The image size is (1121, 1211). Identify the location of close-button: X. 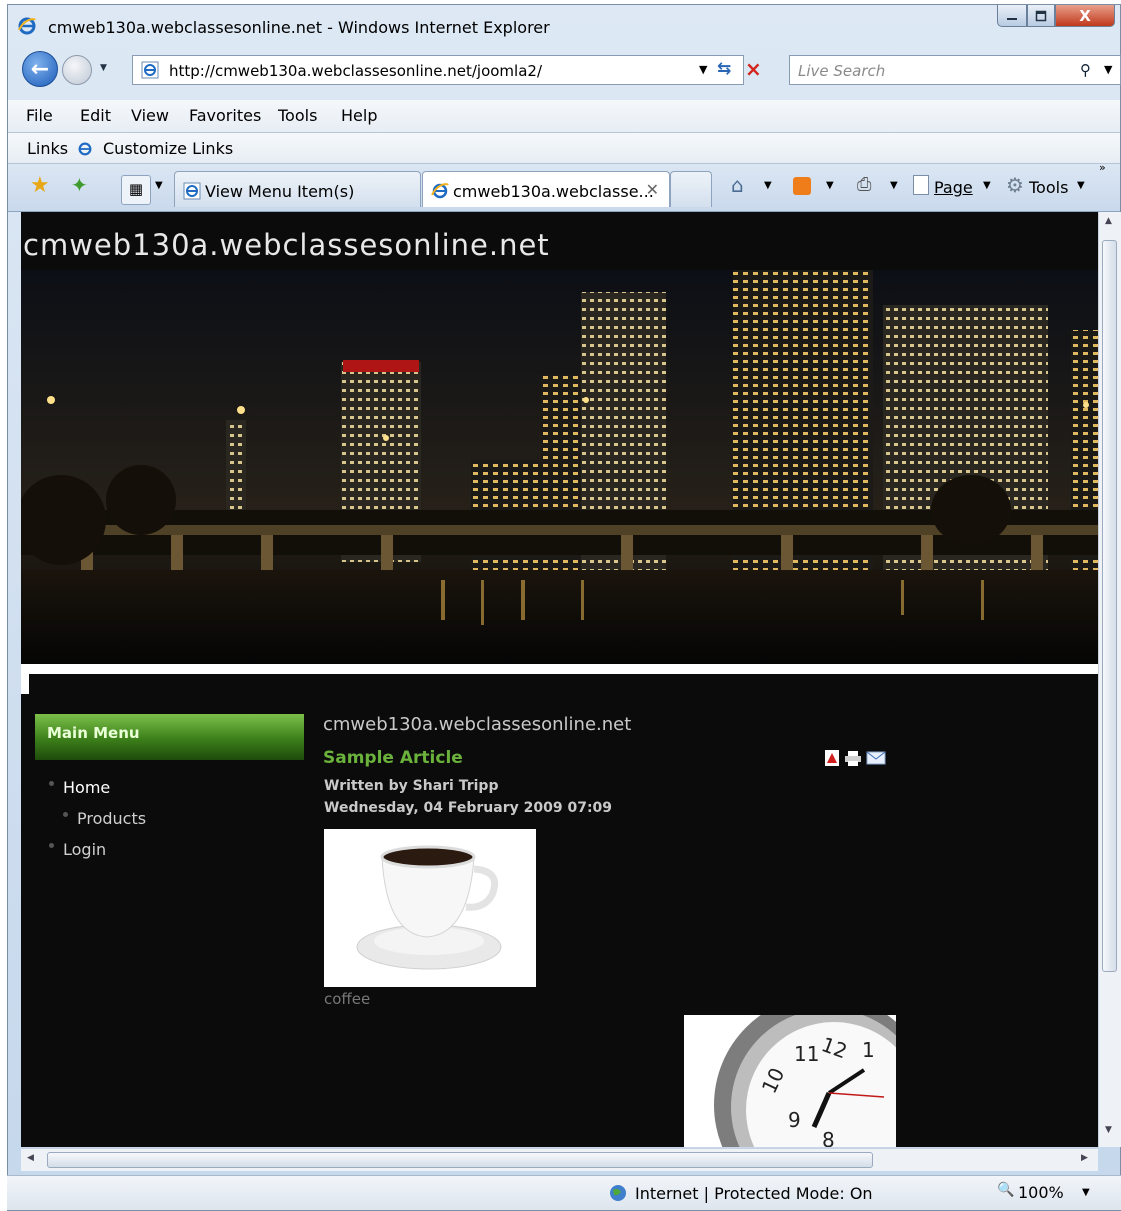
(1085, 16).